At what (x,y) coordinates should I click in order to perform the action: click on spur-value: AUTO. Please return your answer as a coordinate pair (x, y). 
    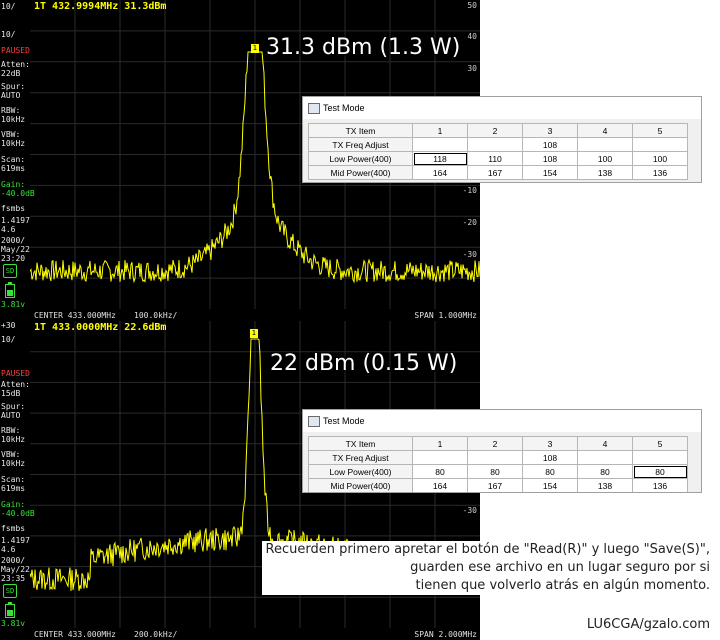
    Looking at the image, I should click on (11, 415).